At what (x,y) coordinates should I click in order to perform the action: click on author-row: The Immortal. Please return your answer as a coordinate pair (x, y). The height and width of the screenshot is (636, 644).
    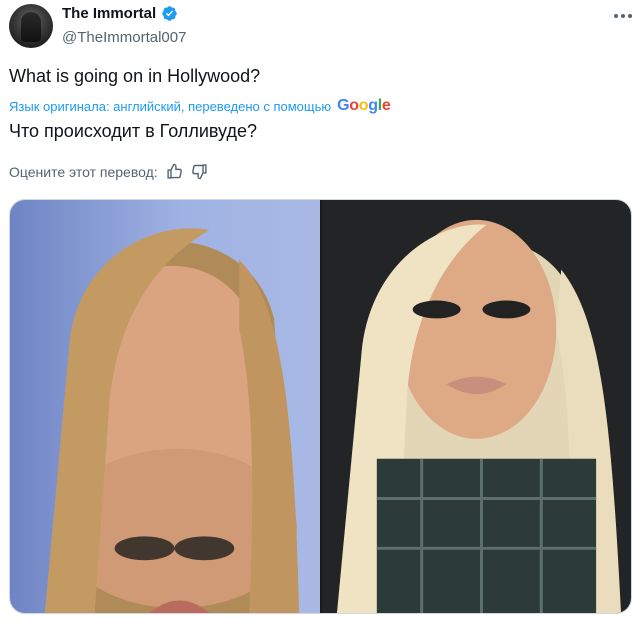
    Looking at the image, I should click on (120, 13).